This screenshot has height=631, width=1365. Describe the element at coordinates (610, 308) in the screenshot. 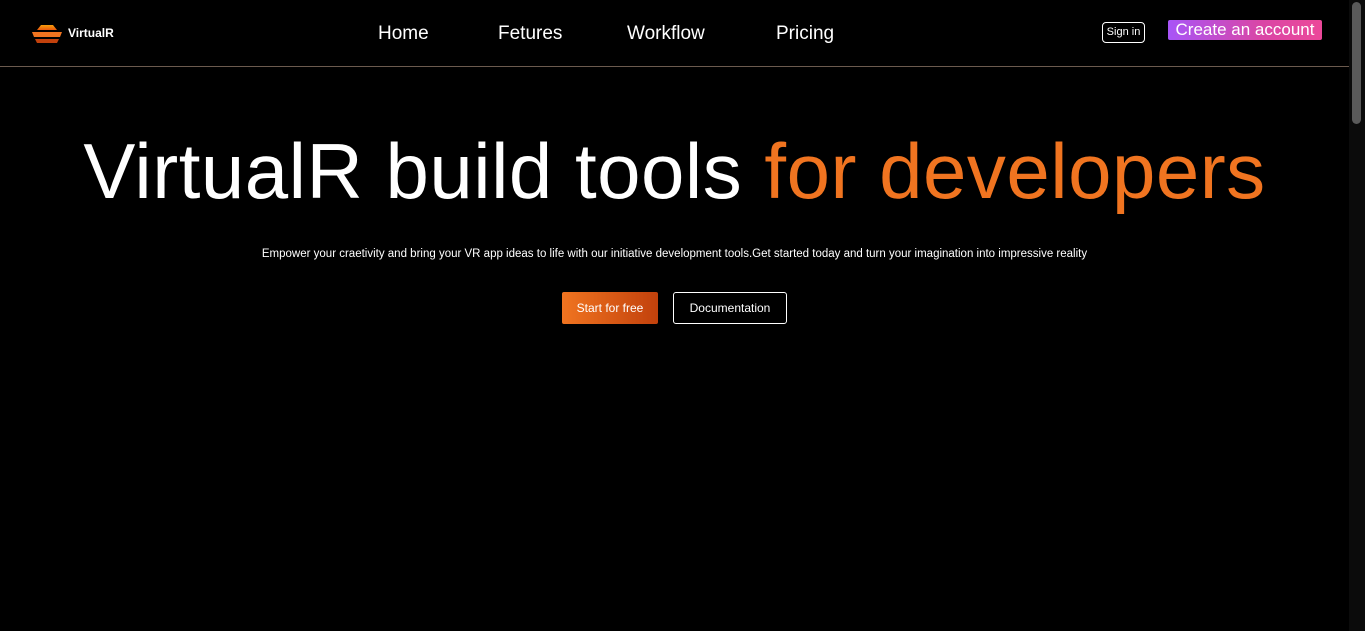

I see `start-for-free-button: Start for free` at that location.